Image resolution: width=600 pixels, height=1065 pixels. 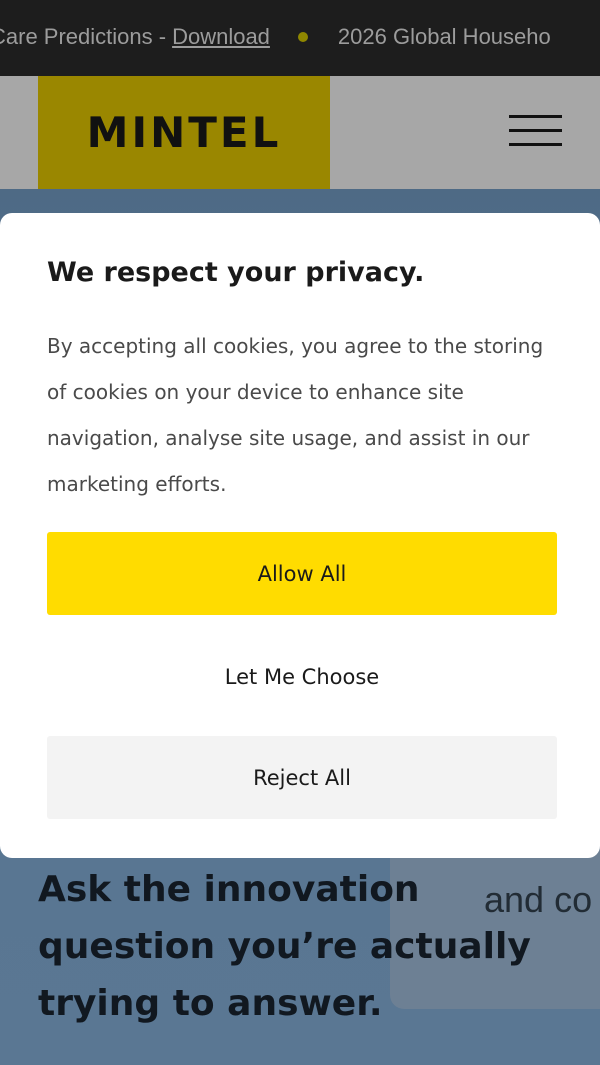 I want to click on logo-text: MINTEL, so click(x=184, y=132).